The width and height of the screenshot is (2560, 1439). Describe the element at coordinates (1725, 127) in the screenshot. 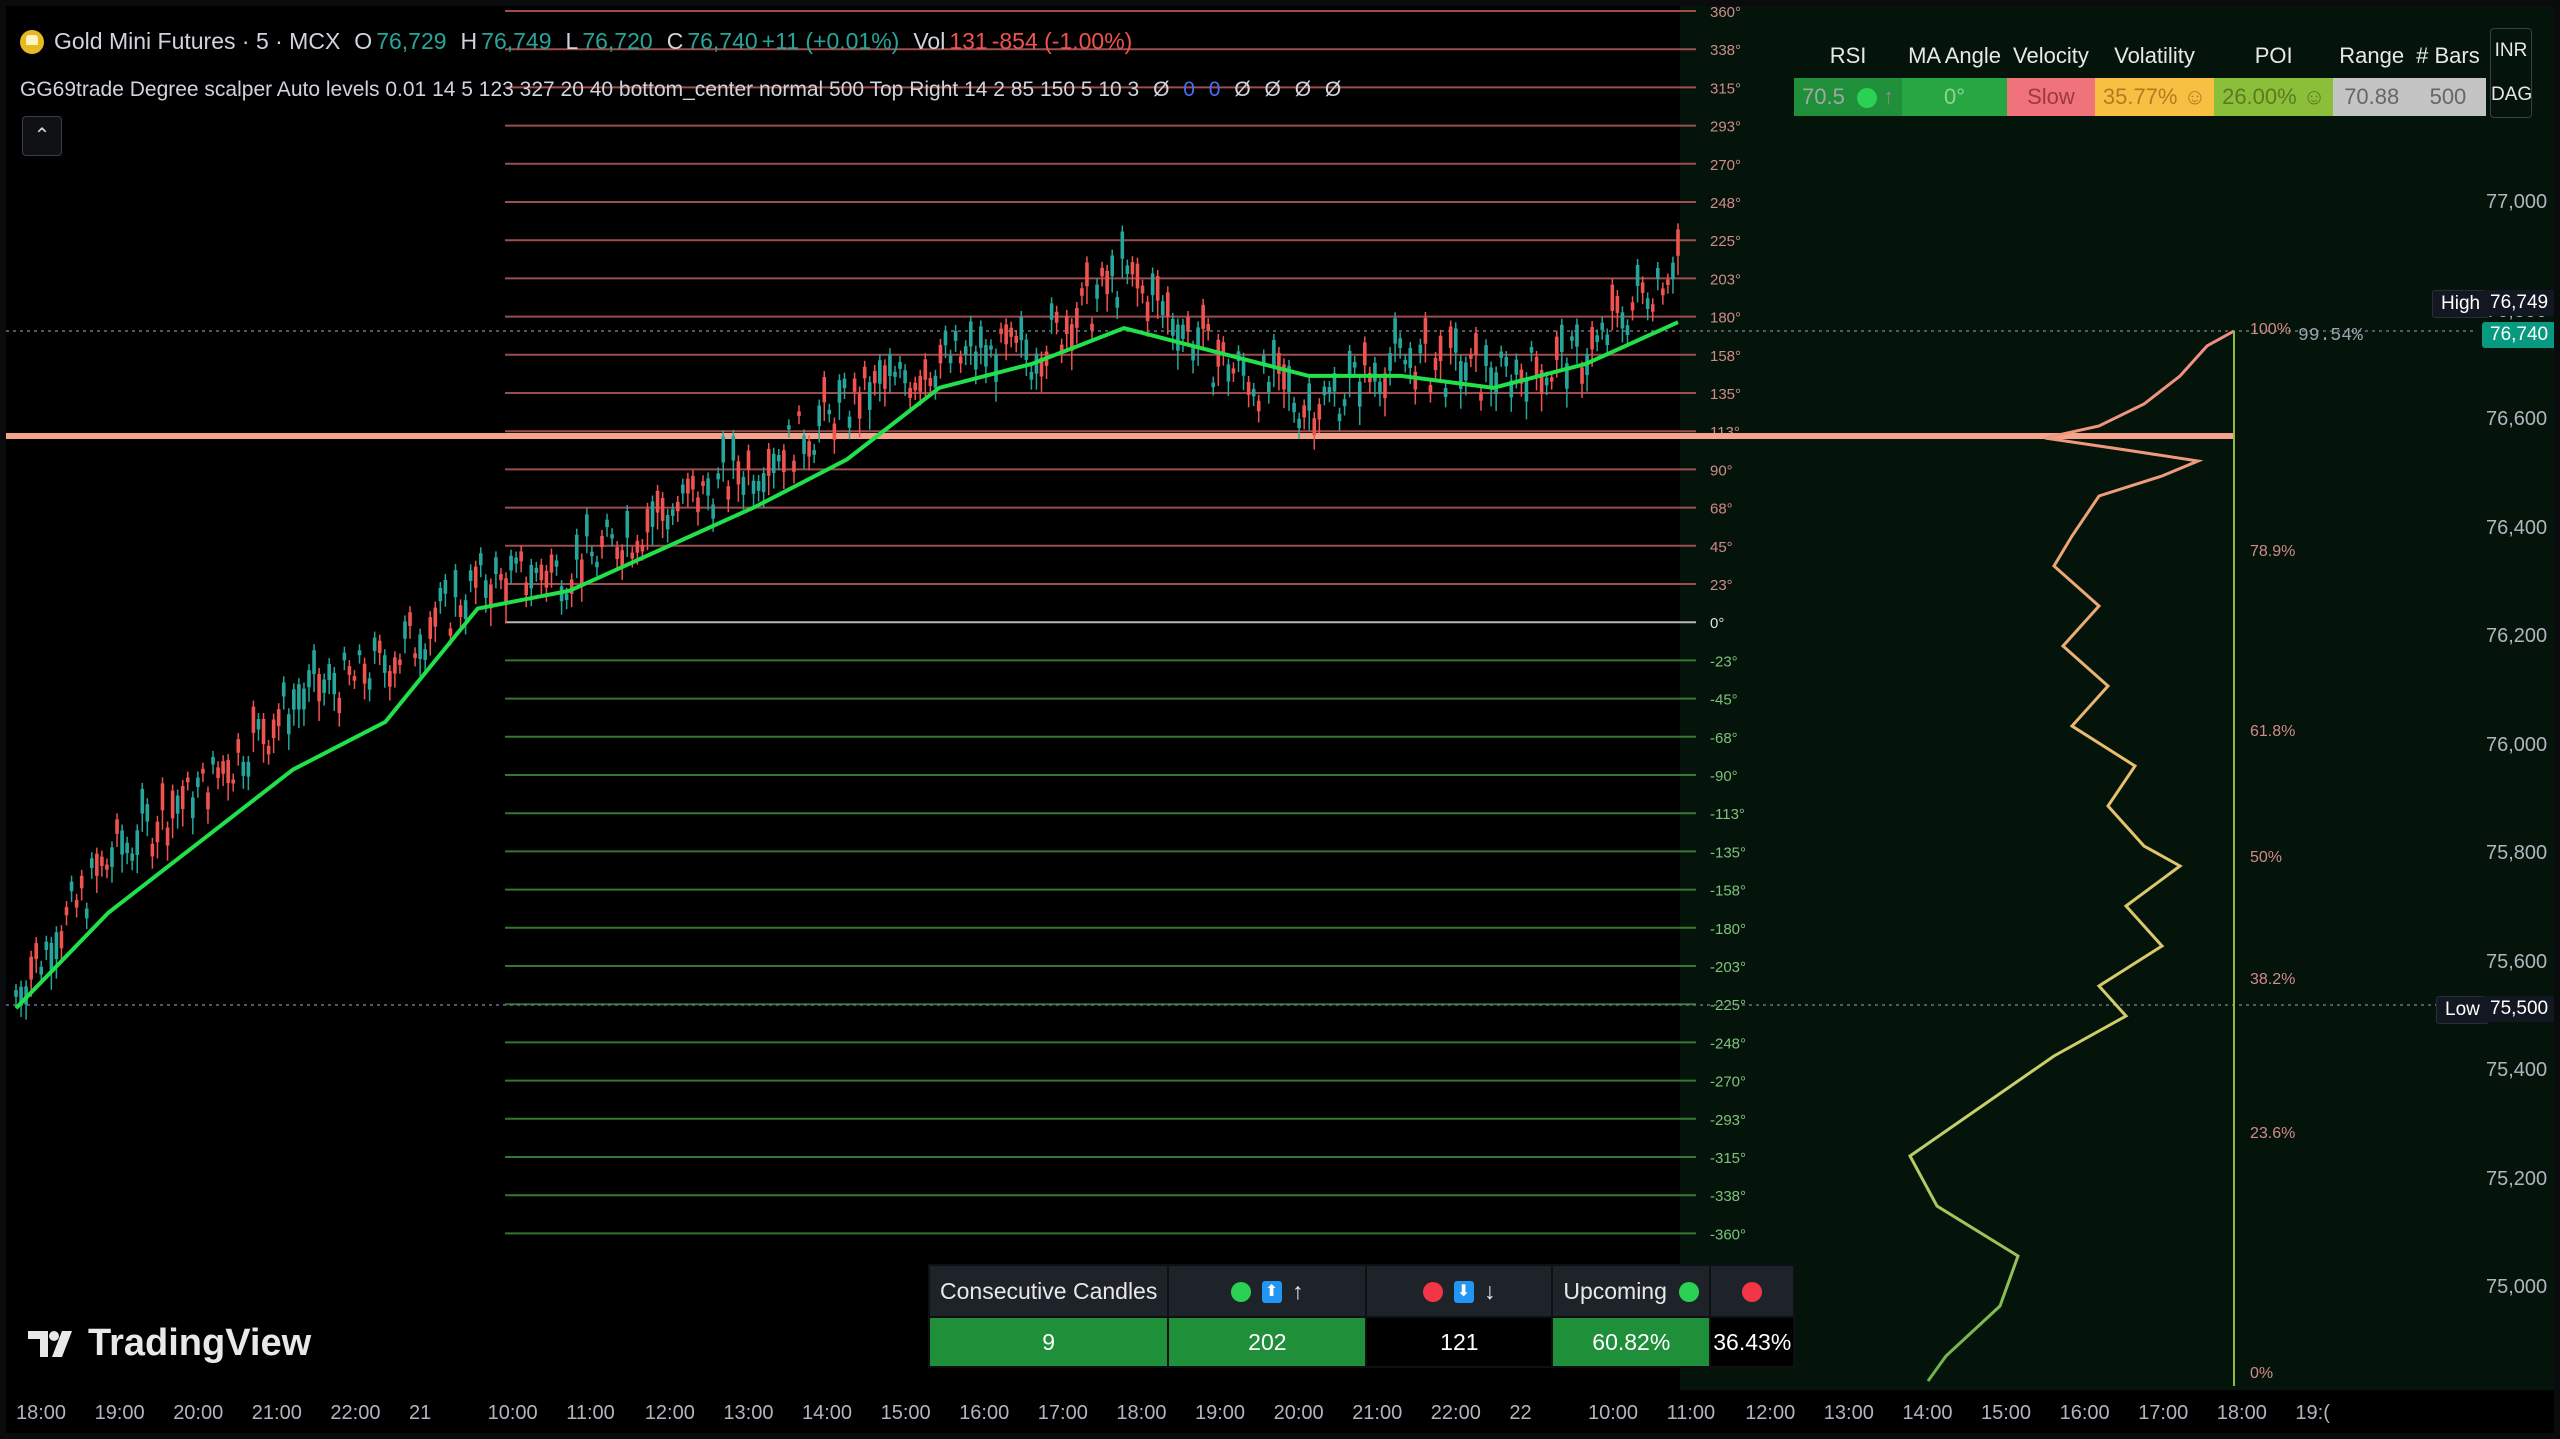

I see `degree-level-label: 293°` at that location.